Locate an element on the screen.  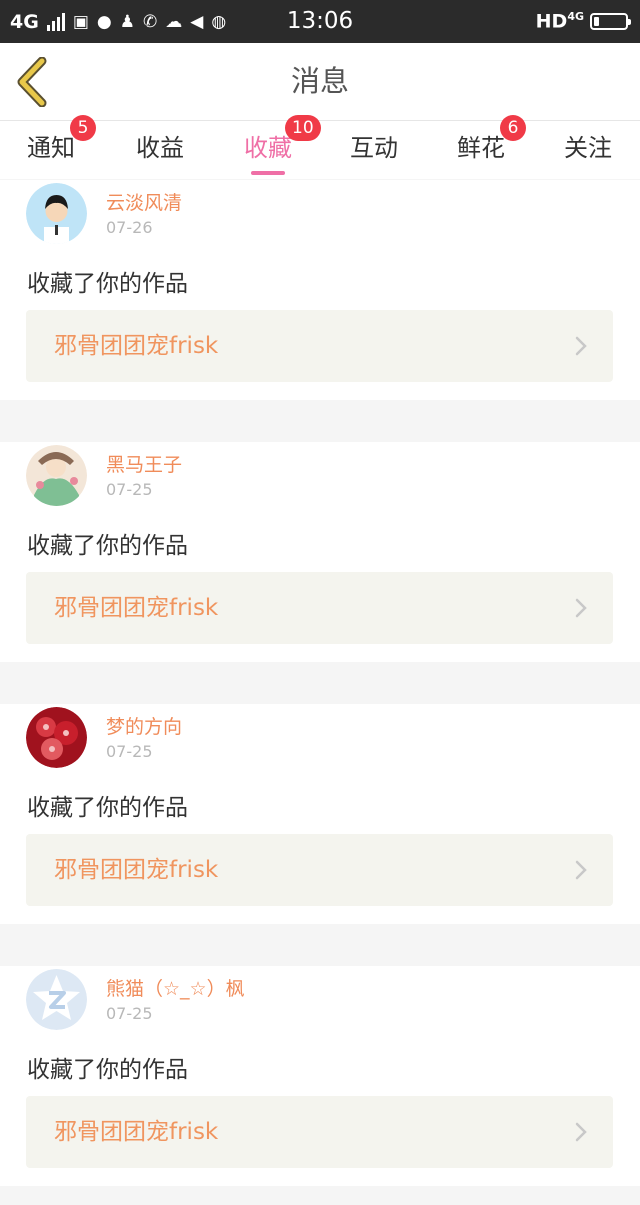
cartoon-boy-avatar-icon is located at coordinates (56, 213).